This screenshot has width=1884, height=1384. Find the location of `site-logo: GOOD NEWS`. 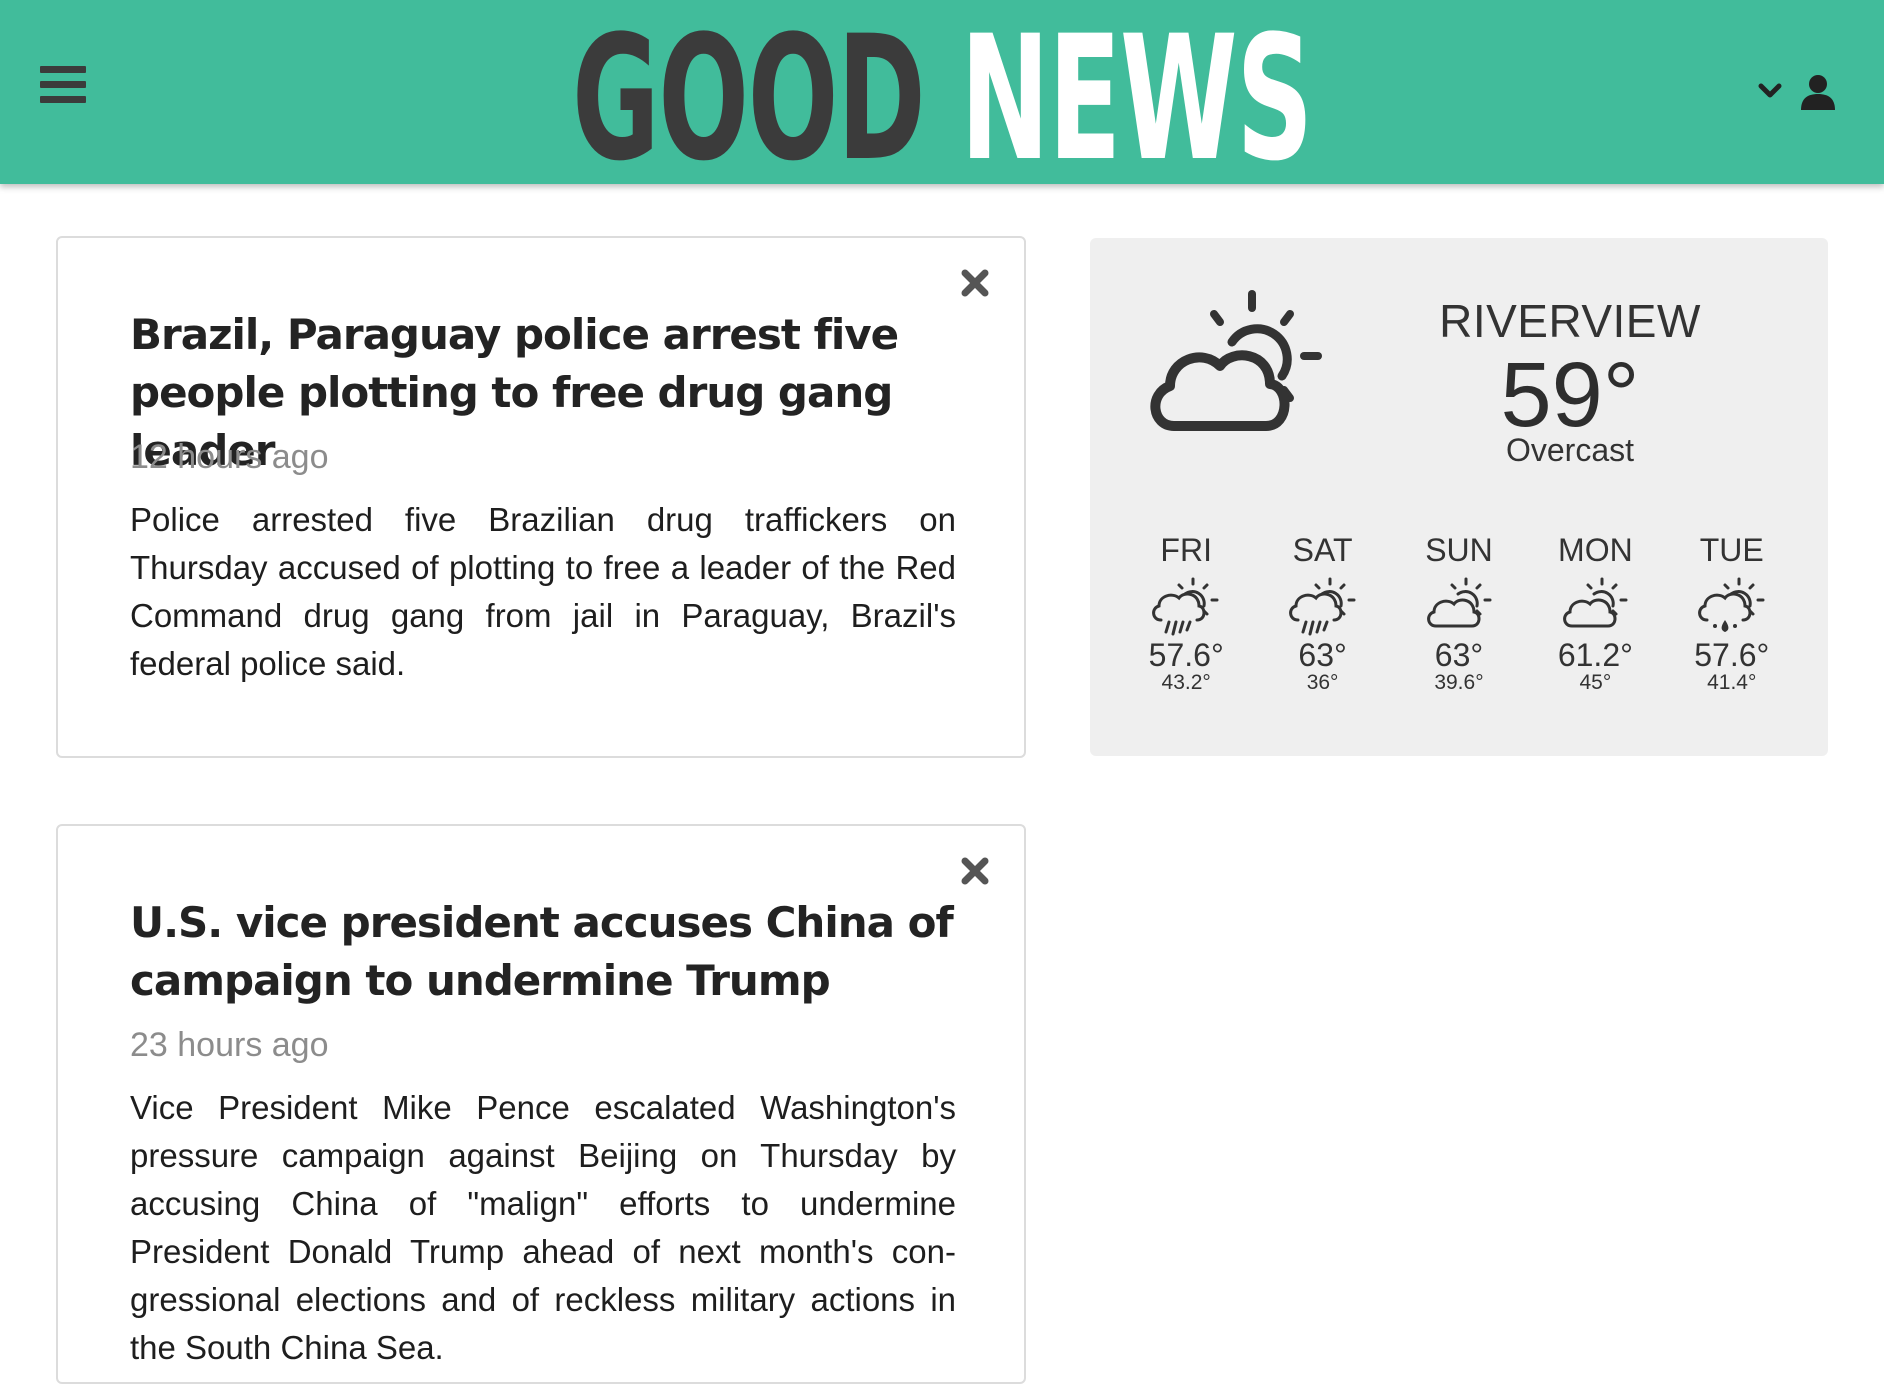

site-logo: GOOD NEWS is located at coordinates (942, 99).